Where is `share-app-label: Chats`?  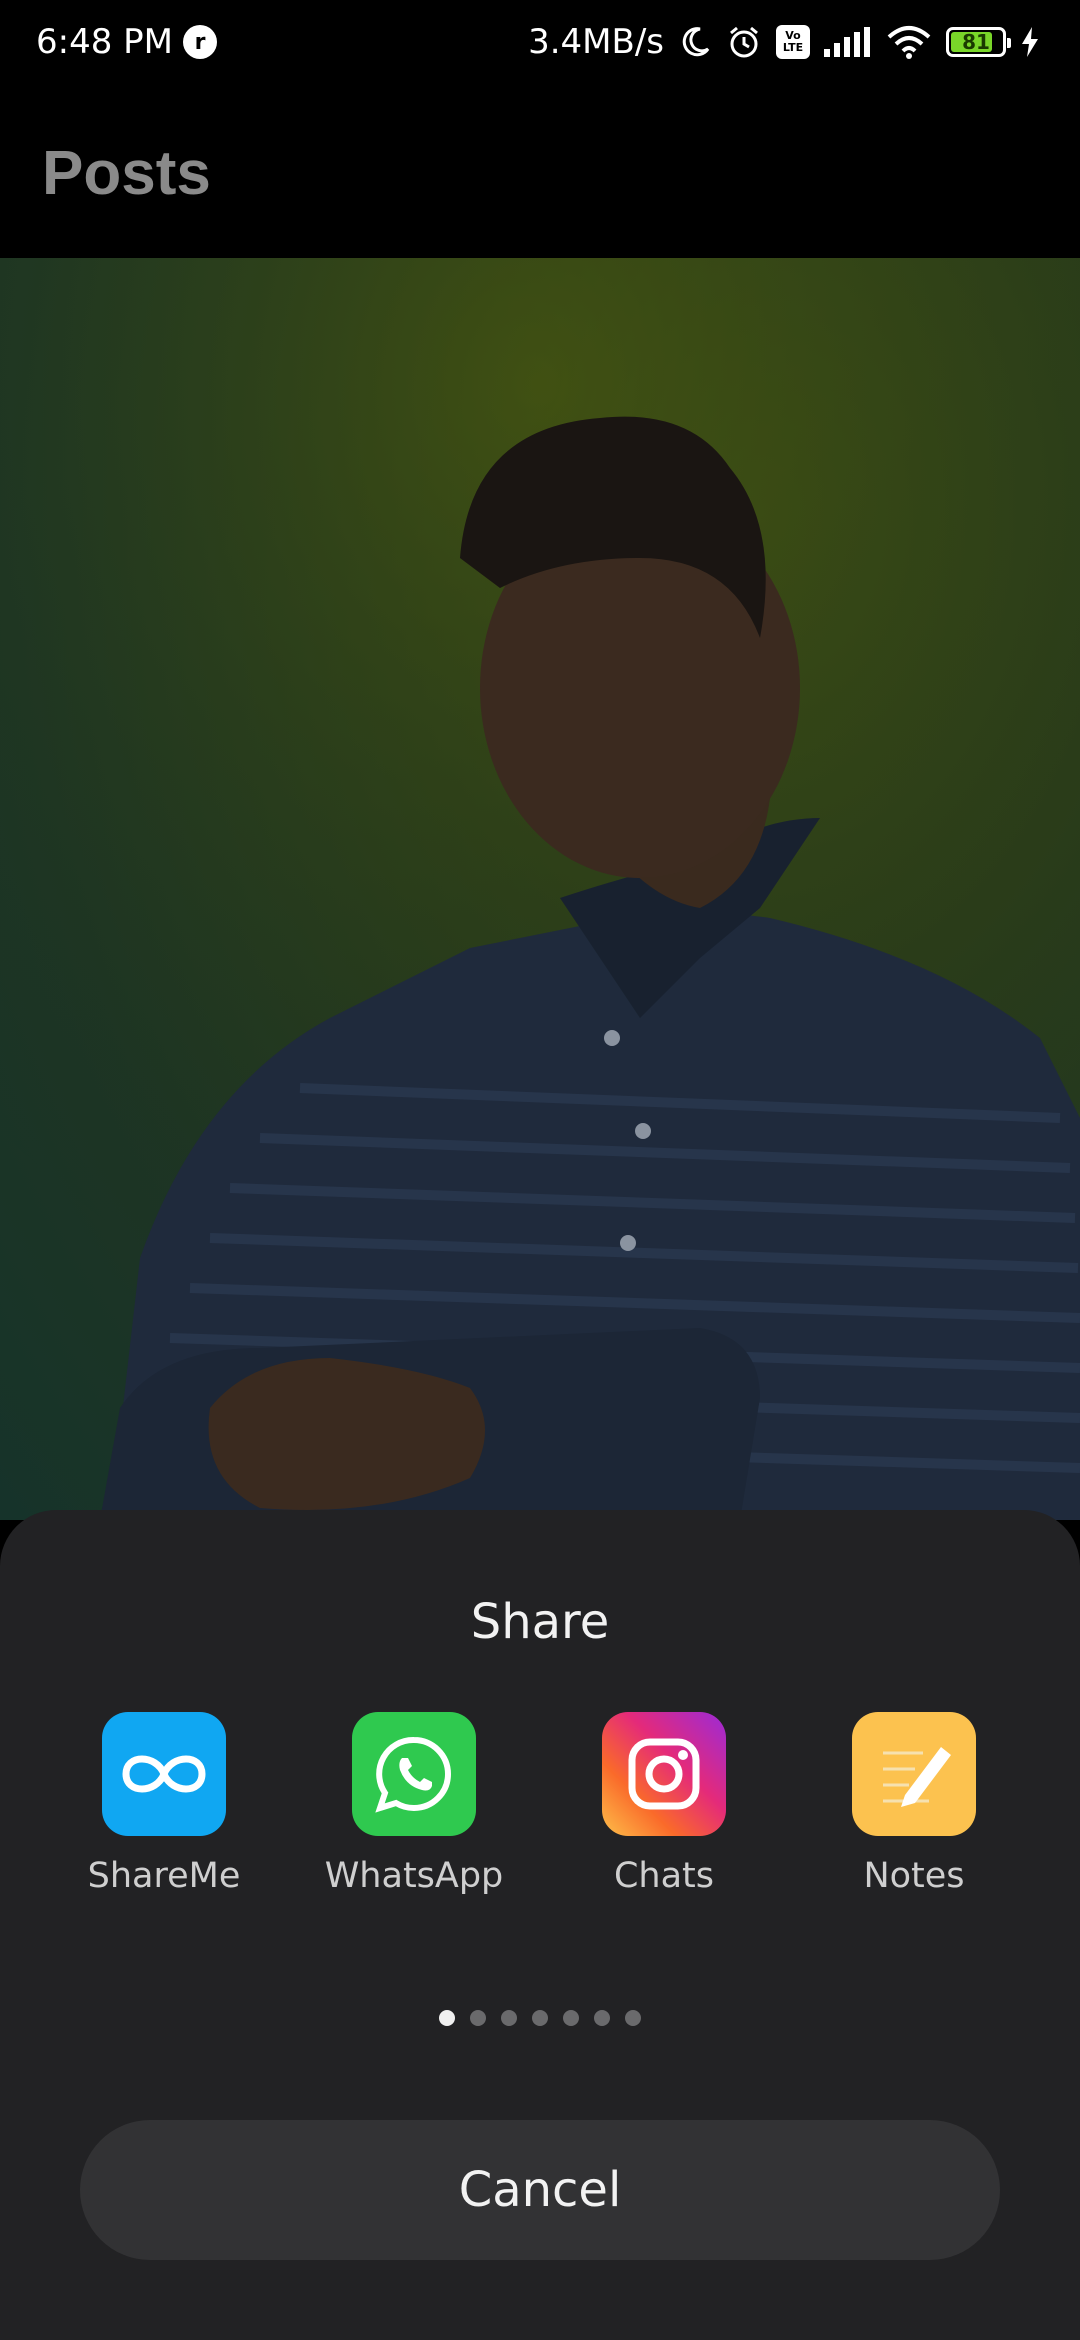 share-app-label: Chats is located at coordinates (664, 1876).